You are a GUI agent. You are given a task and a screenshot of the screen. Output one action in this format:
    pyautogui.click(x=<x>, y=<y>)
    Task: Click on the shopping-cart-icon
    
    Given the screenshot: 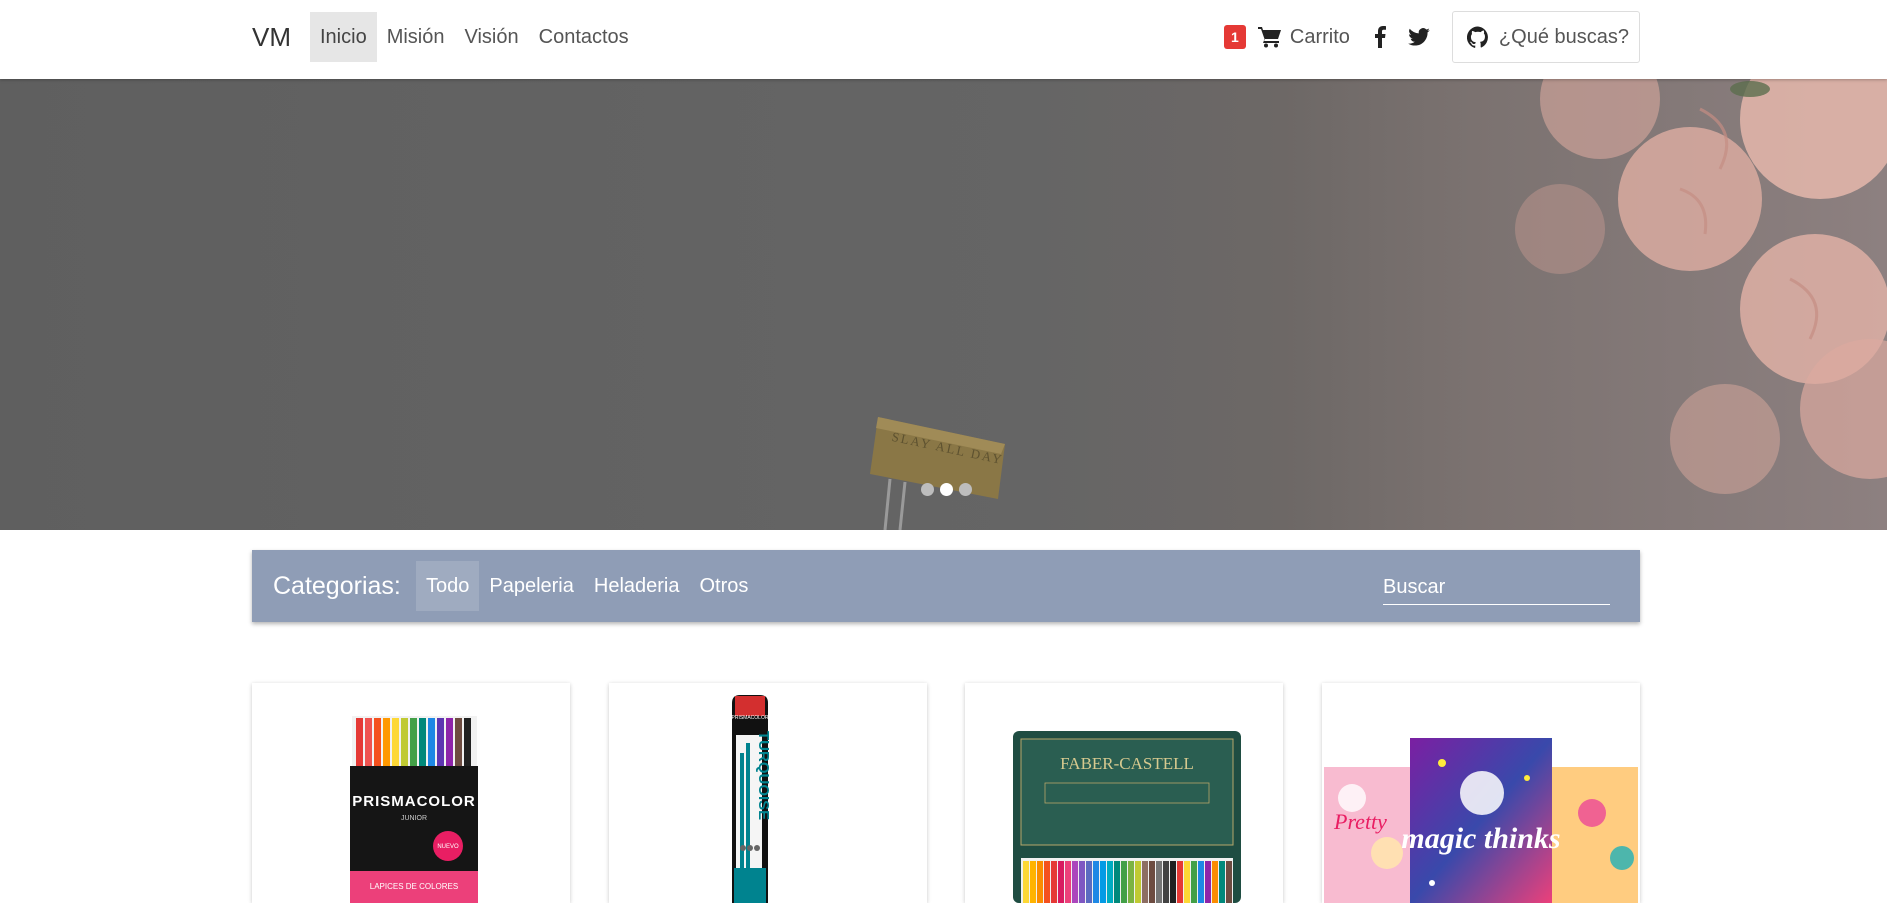 What is the action you would take?
    pyautogui.click(x=1269, y=37)
    